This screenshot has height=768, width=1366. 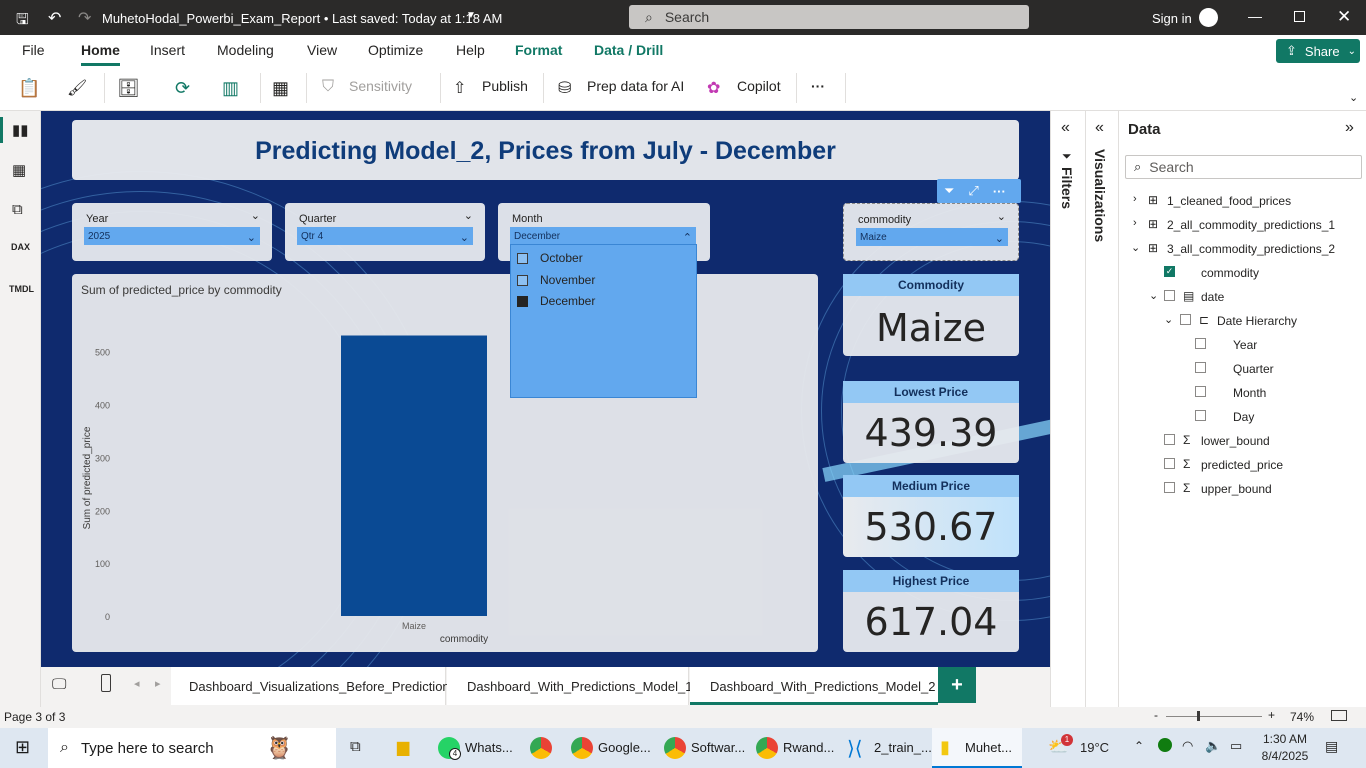 What do you see at coordinates (29, 88) in the screenshot?
I see `paste-icon: 📋` at bounding box center [29, 88].